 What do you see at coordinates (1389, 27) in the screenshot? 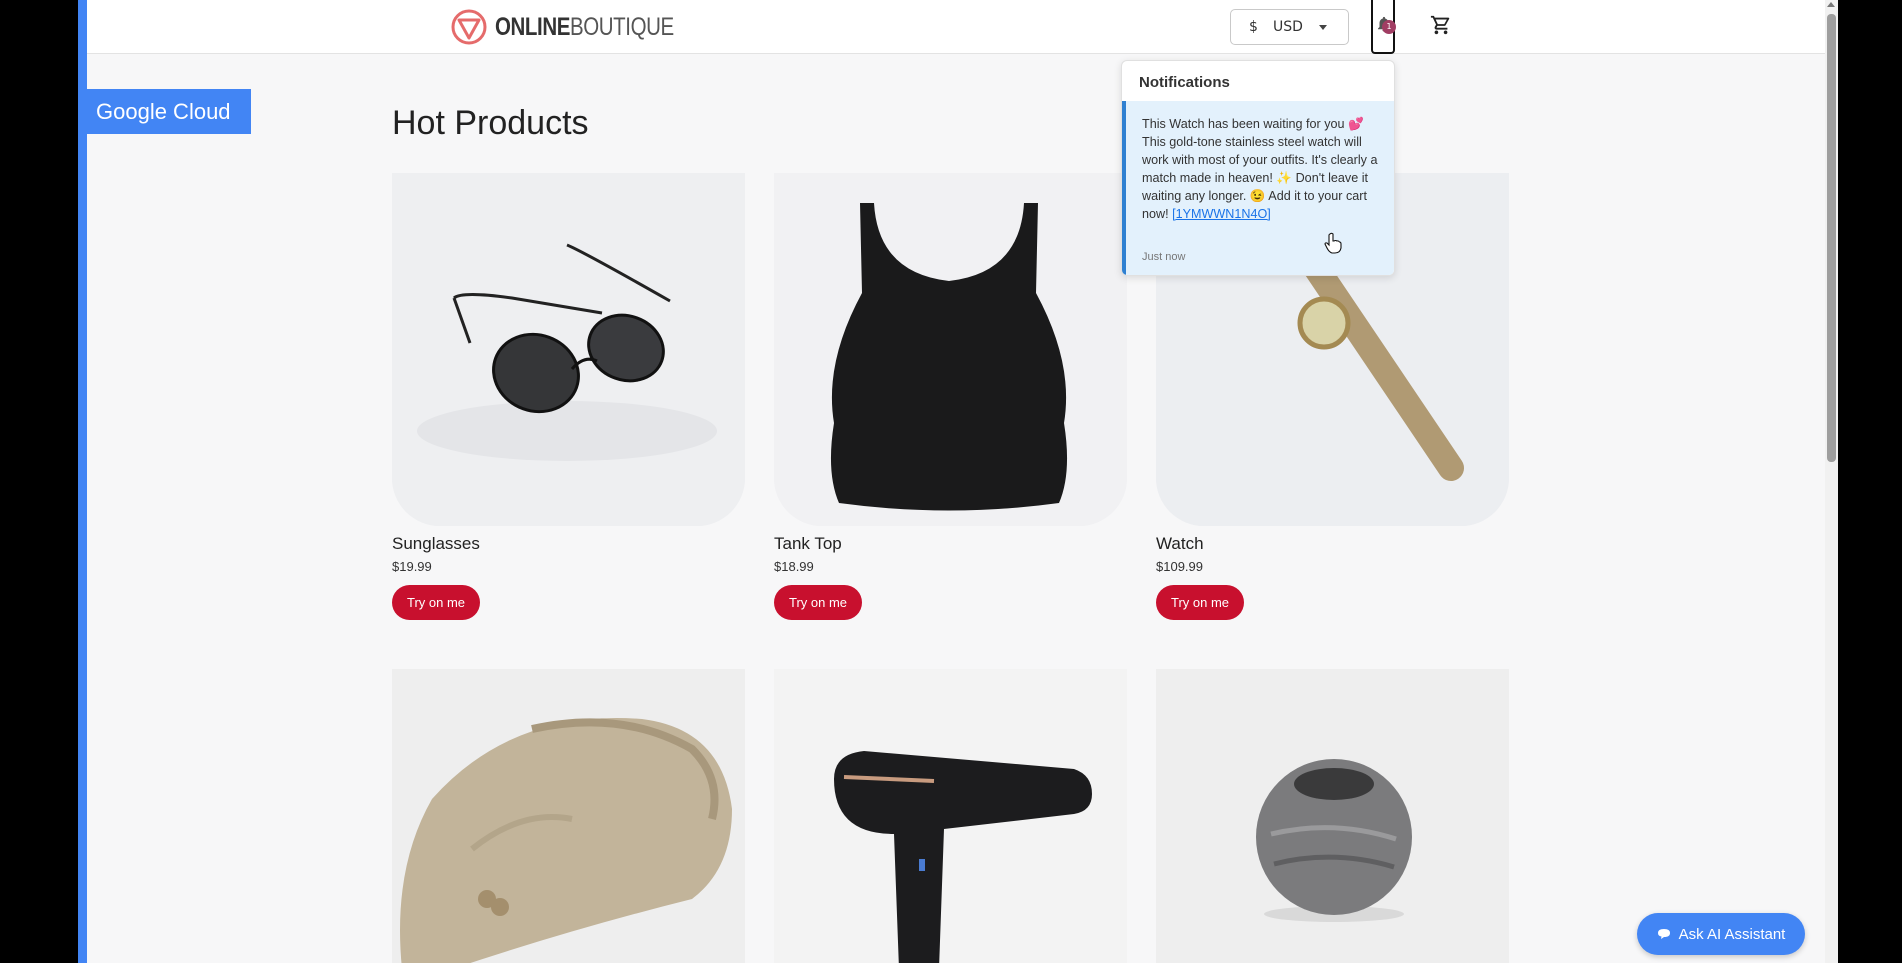
I see `notification-count-badge: 1` at bounding box center [1389, 27].